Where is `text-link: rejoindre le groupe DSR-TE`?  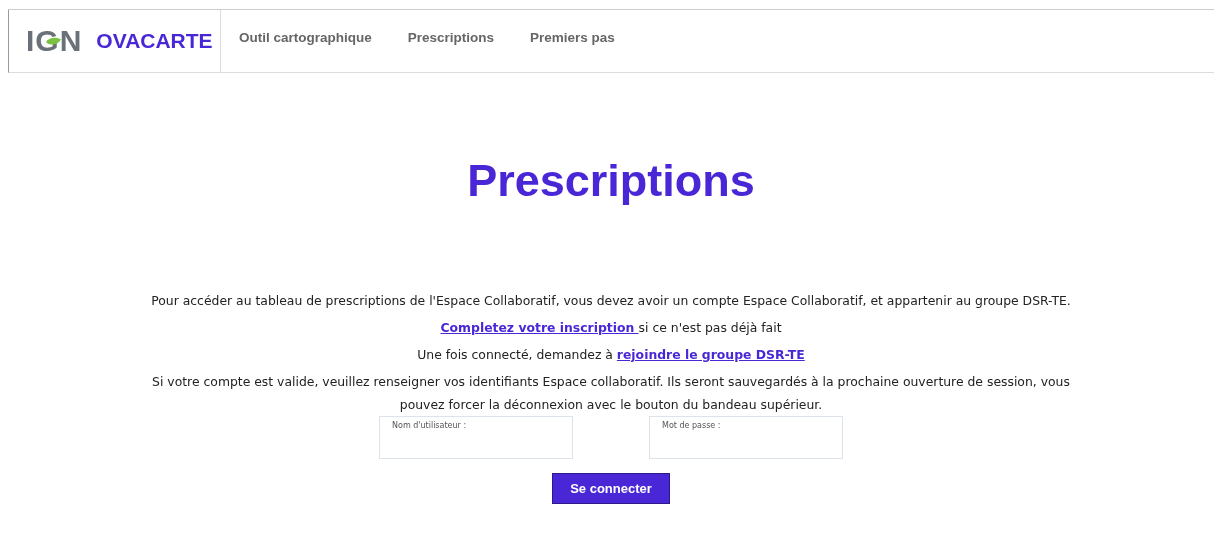
text-link: rejoindre le groupe DSR-TE is located at coordinates (710, 354).